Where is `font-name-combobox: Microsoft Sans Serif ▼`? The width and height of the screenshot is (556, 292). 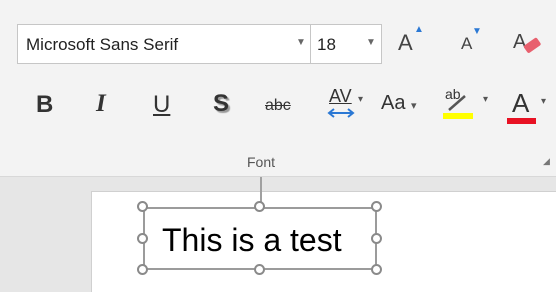 font-name-combobox: Microsoft Sans Serif ▼ is located at coordinates (164, 44).